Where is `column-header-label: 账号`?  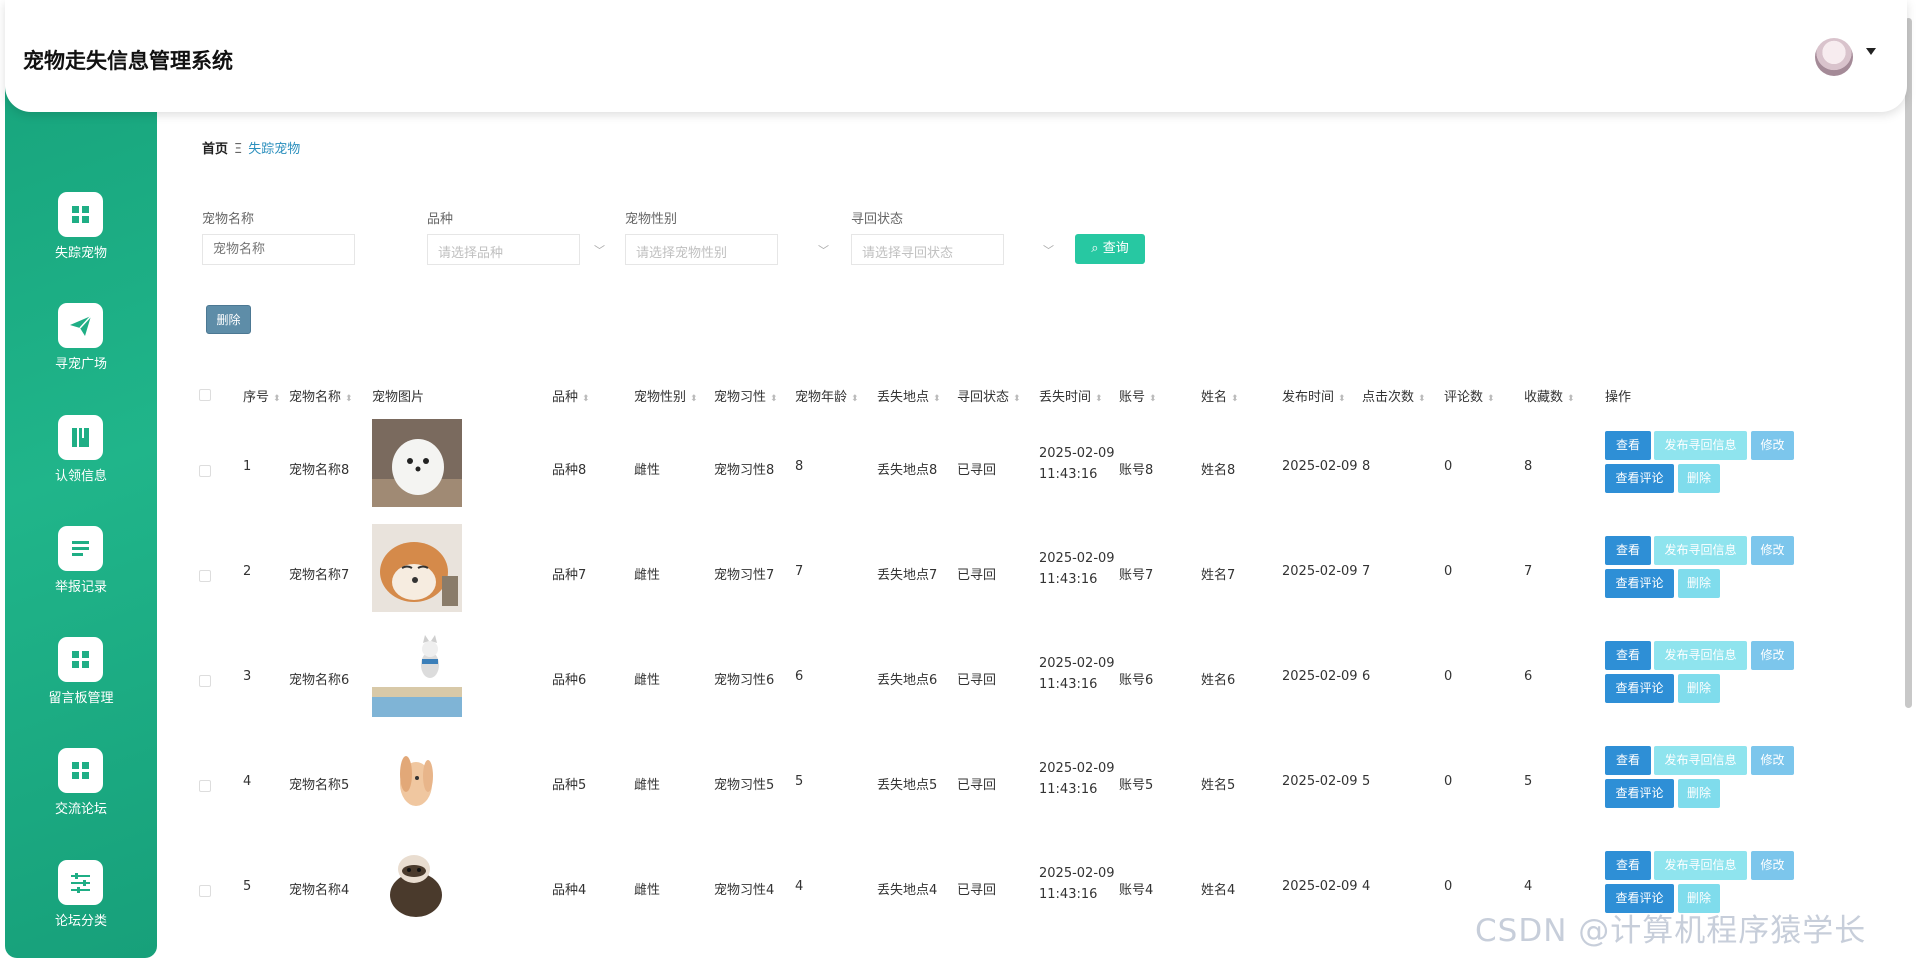 column-header-label: 账号 is located at coordinates (1132, 397).